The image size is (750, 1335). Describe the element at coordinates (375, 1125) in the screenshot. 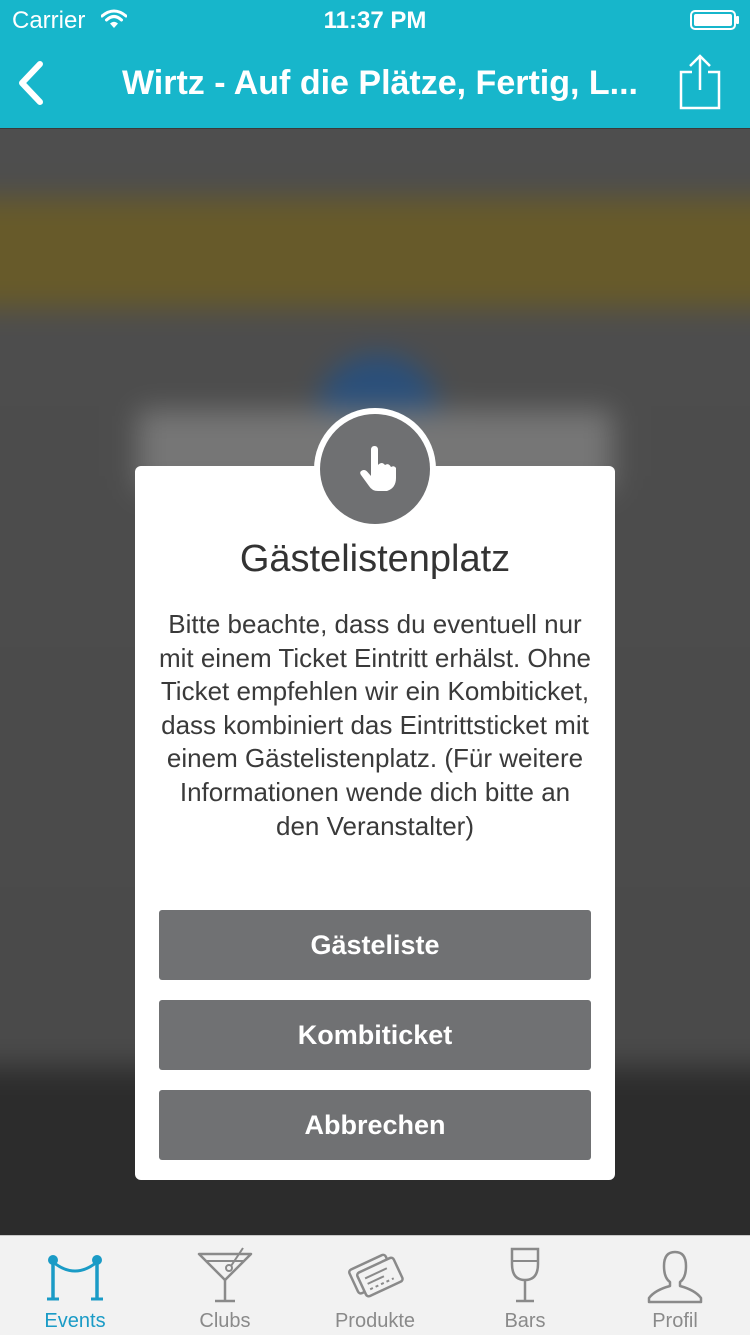

I see `cancel-button: Abbrechen` at that location.